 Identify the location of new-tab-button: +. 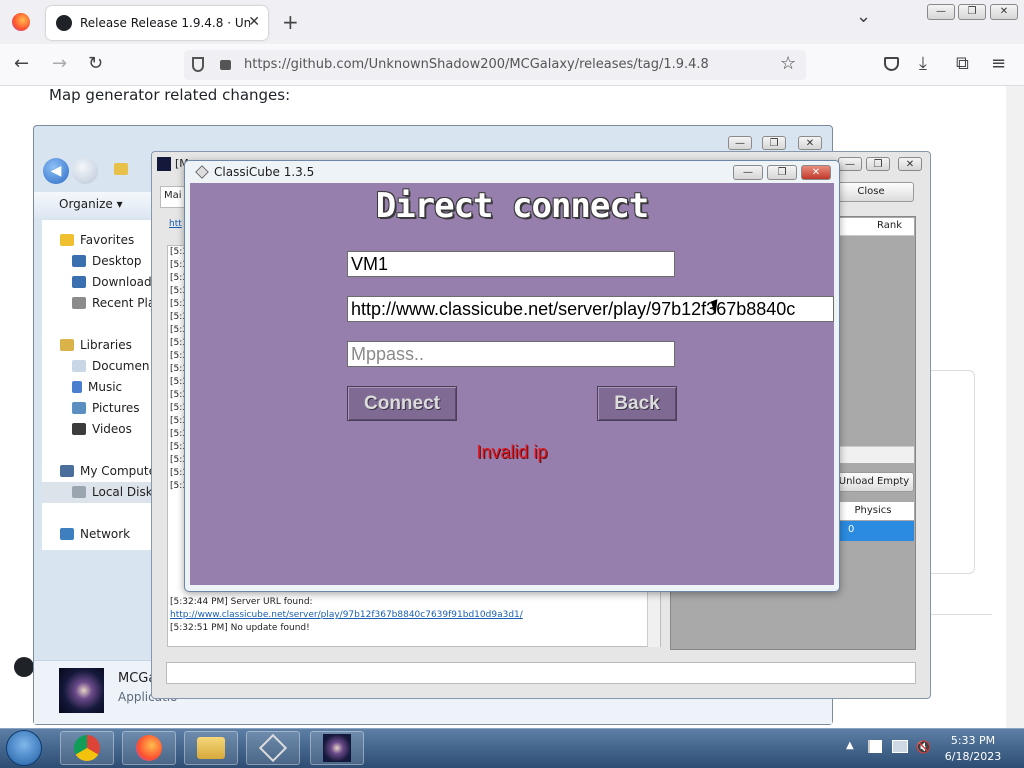
(290, 22).